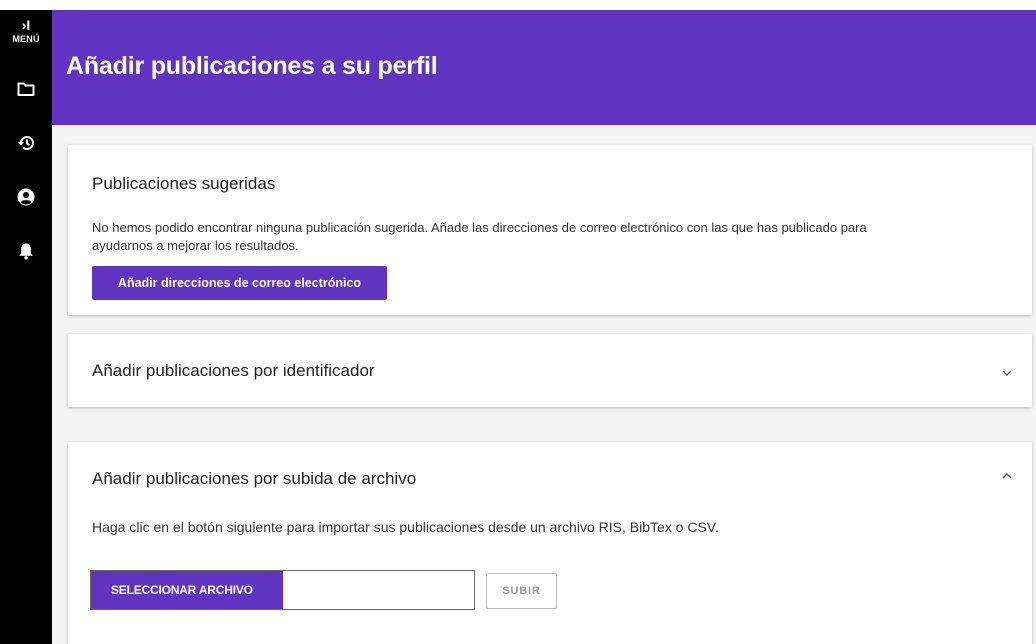 The height and width of the screenshot is (644, 1036). What do you see at coordinates (184, 183) in the screenshot?
I see `suggested-publications-title: Publicaciones sugeridas` at bounding box center [184, 183].